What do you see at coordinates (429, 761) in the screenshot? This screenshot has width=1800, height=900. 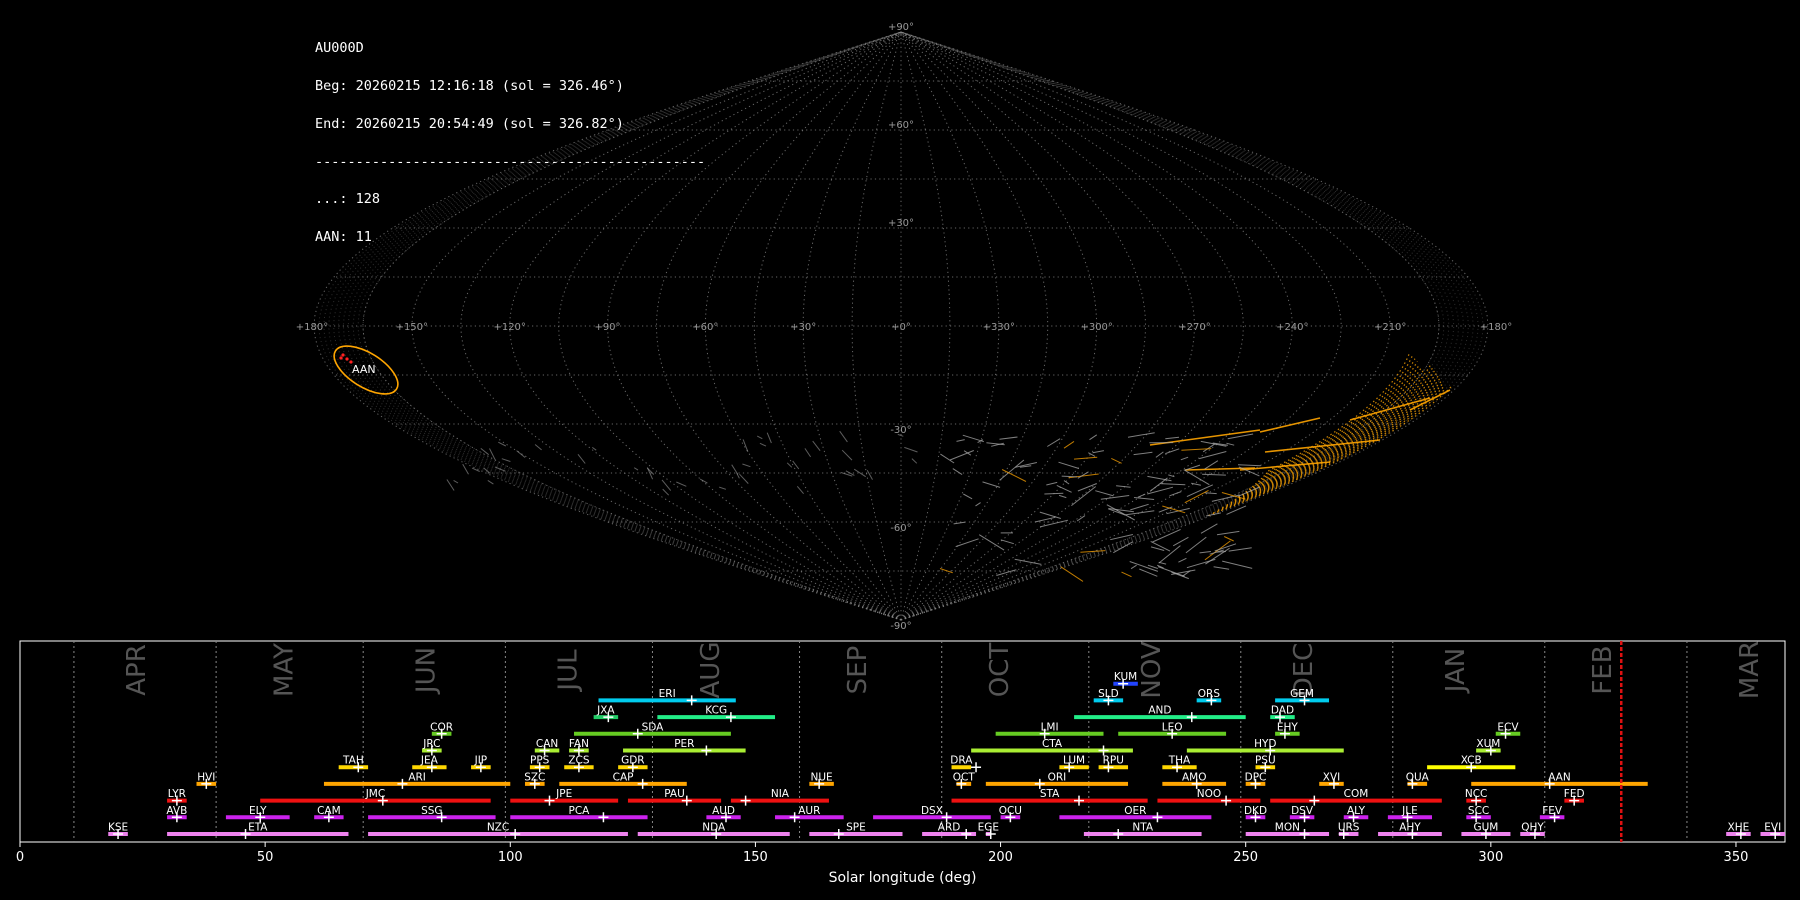 I see `shower-label: JEA` at bounding box center [429, 761].